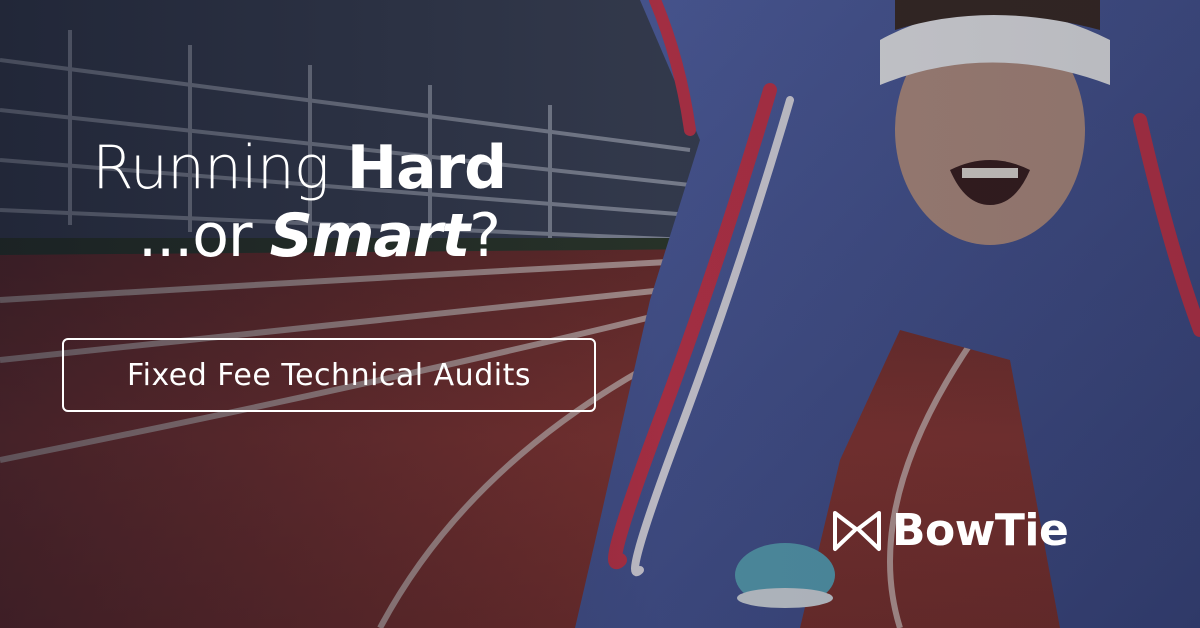  I want to click on brand-logo: BowTie, so click(950, 530).